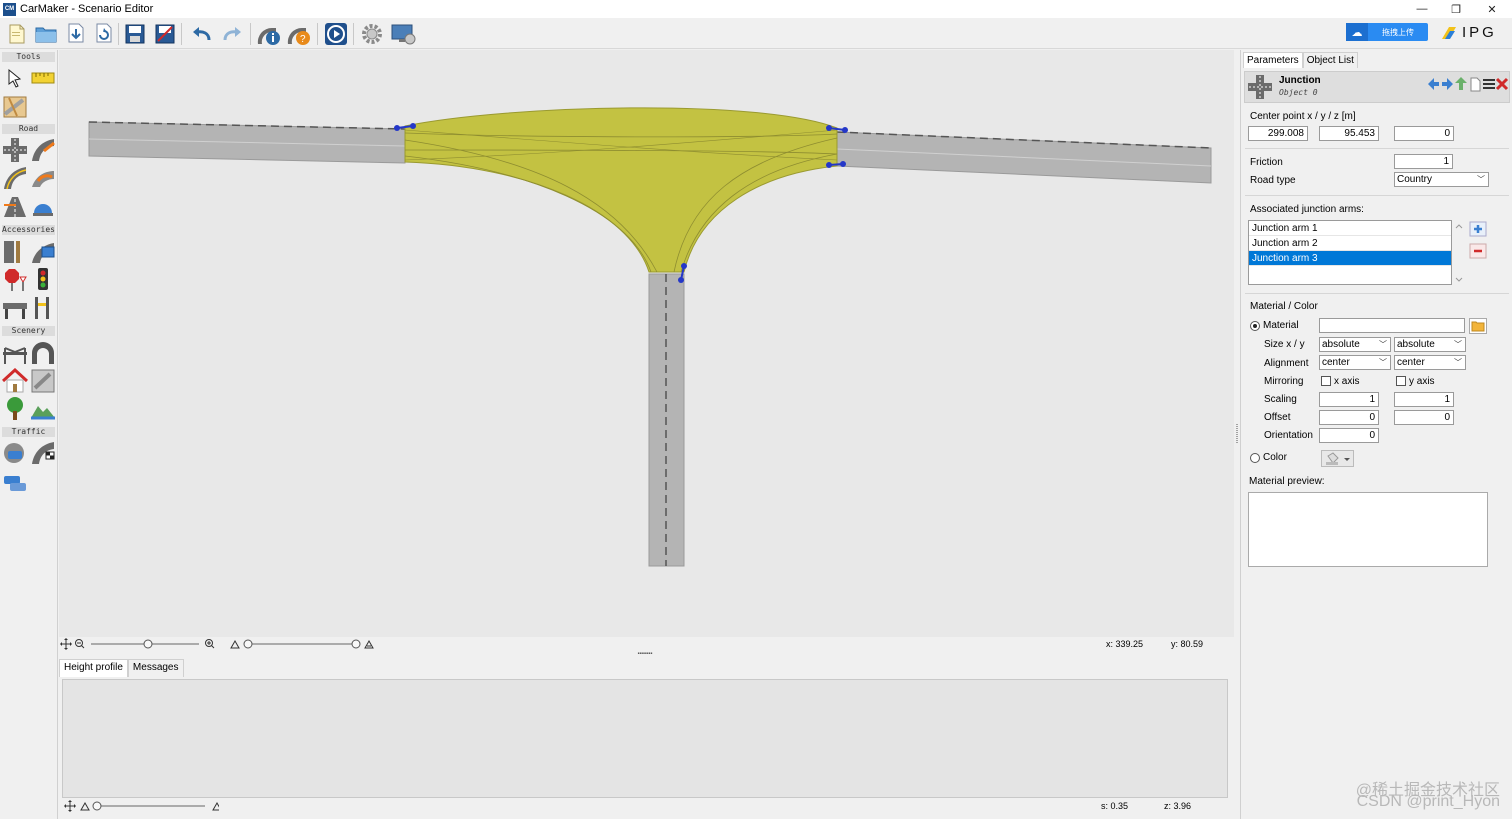 The width and height of the screenshot is (1512, 819). Describe the element at coordinates (1478, 229) in the screenshot. I see `add-arm-button` at that location.